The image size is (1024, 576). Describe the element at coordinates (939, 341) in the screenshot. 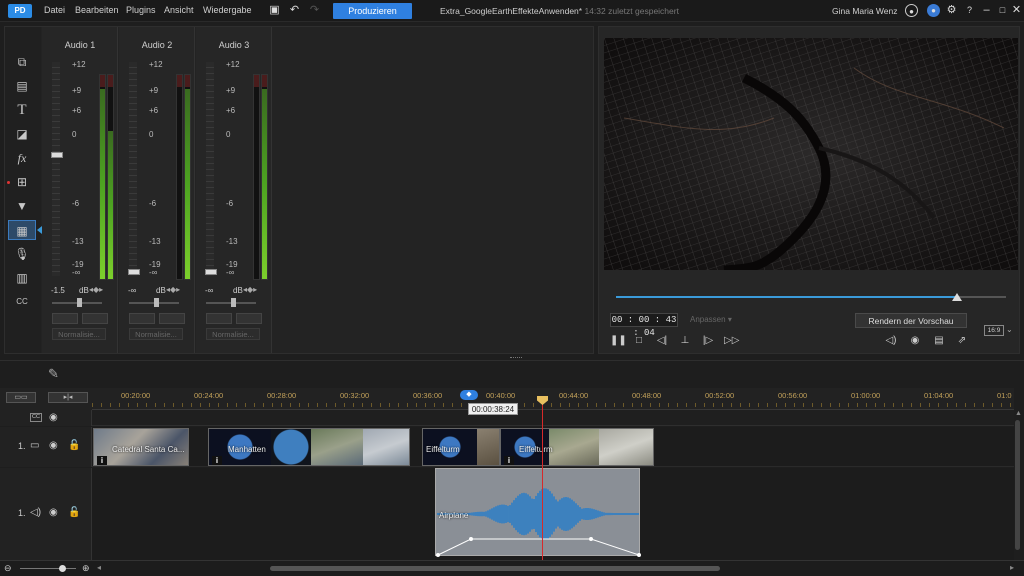

I see `display-settings-icon: ▤` at that location.